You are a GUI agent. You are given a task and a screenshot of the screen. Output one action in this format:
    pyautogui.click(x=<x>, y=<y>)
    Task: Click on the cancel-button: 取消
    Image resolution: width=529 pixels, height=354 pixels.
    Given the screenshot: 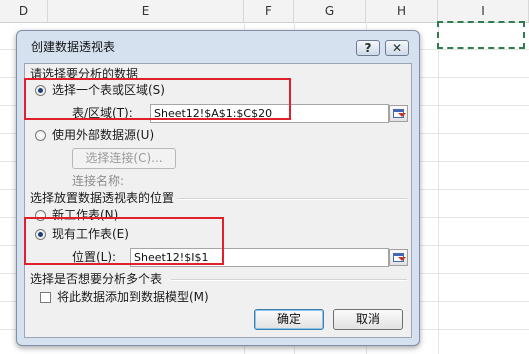 What is the action you would take?
    pyautogui.click(x=368, y=319)
    